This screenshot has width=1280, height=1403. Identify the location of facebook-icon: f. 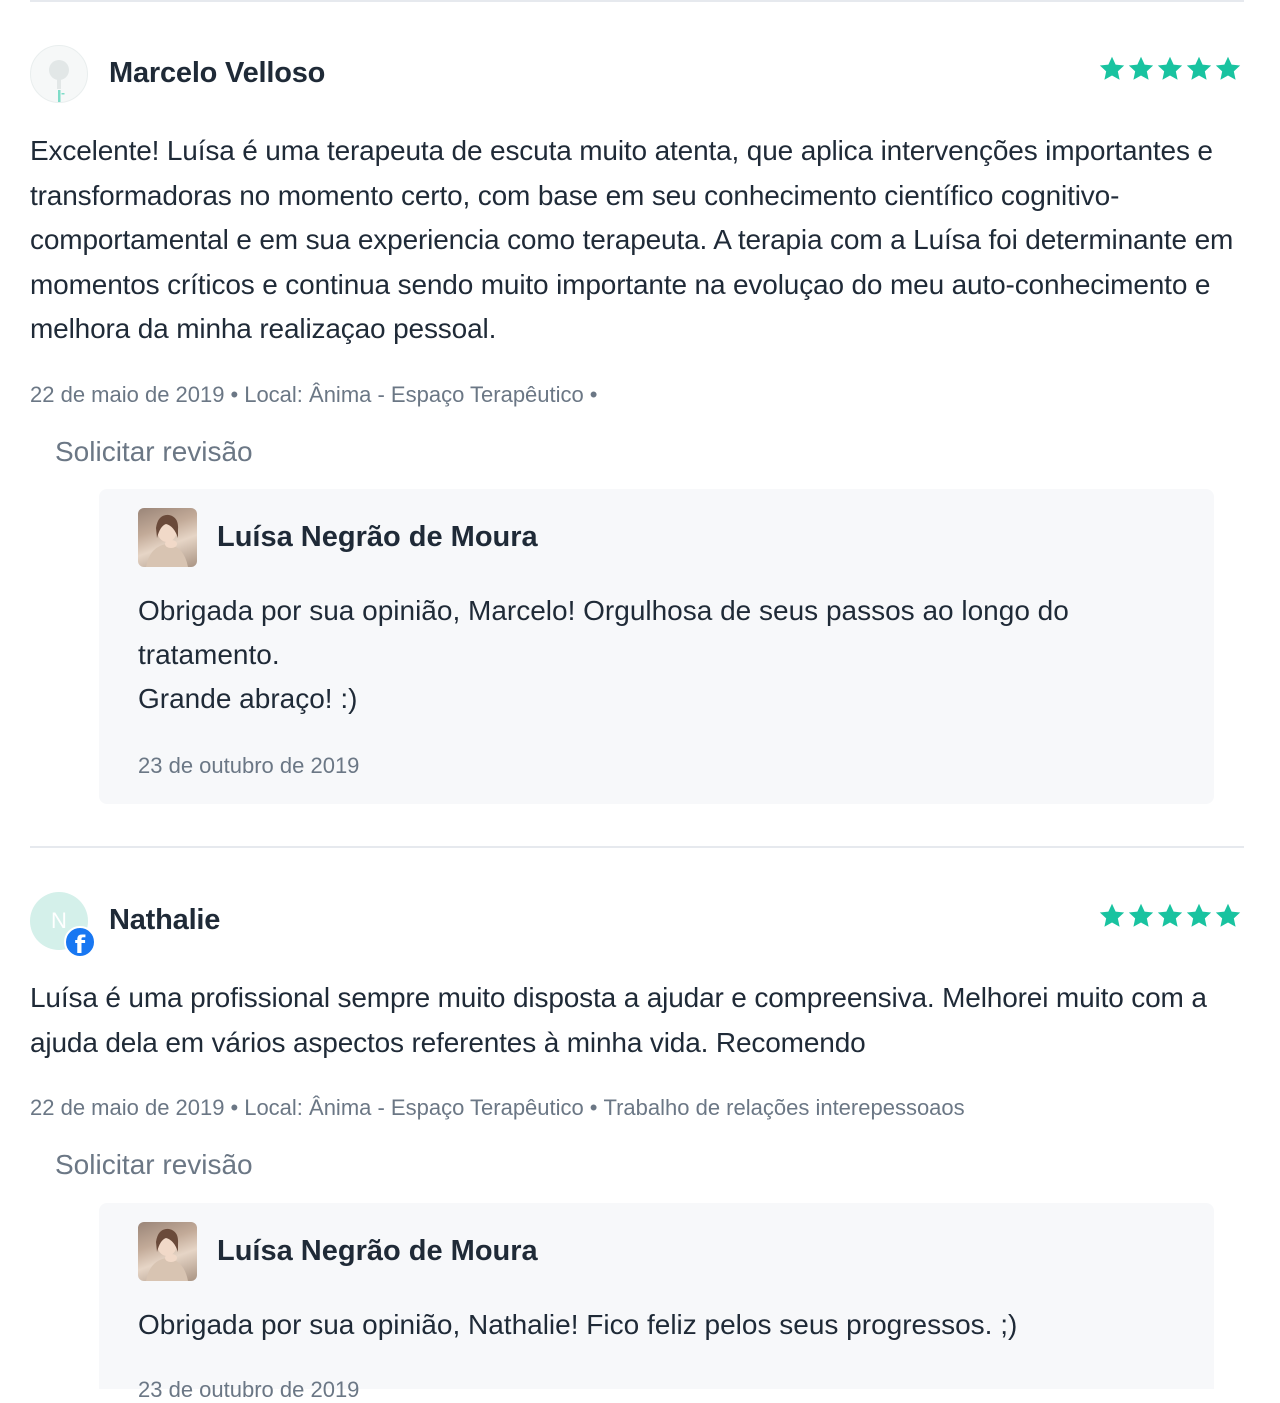
(80, 942).